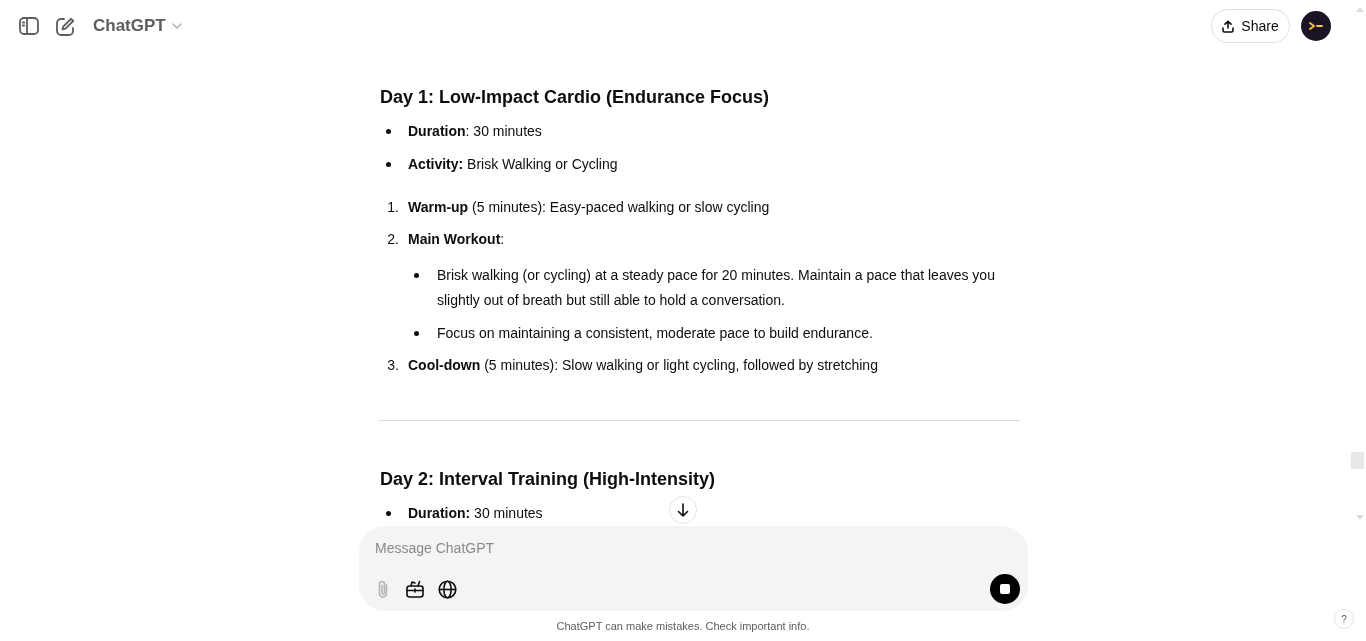 This screenshot has height=641, width=1366. I want to click on list-item-text: Cool-down (5 minutes): Slow walking or light cycling, followed by stretching, so click(643, 365).